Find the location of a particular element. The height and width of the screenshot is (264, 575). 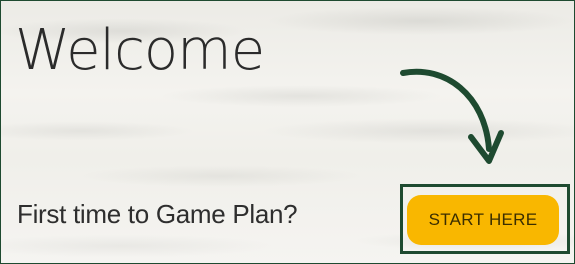

first-time-prompt: First time to Game Plan? is located at coordinates (157, 214).